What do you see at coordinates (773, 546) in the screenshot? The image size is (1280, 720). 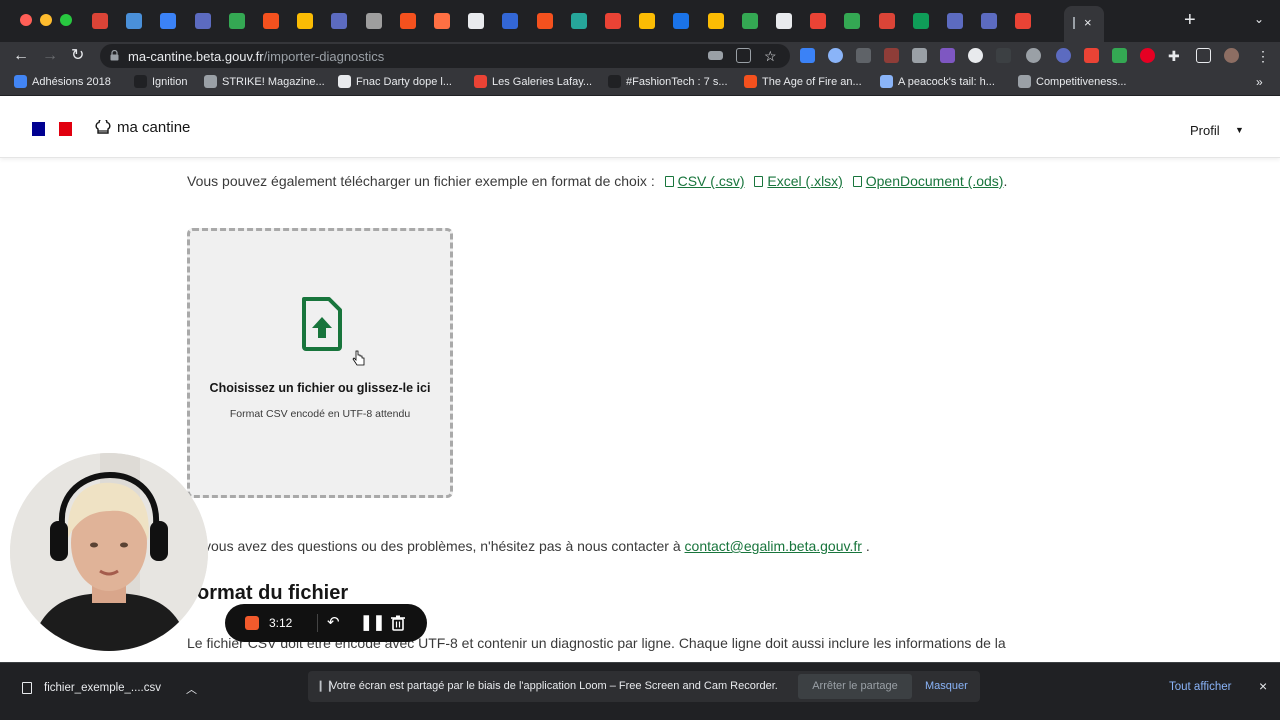 I see `contact-email-link: contact@egalim.beta.gouv.fr` at bounding box center [773, 546].